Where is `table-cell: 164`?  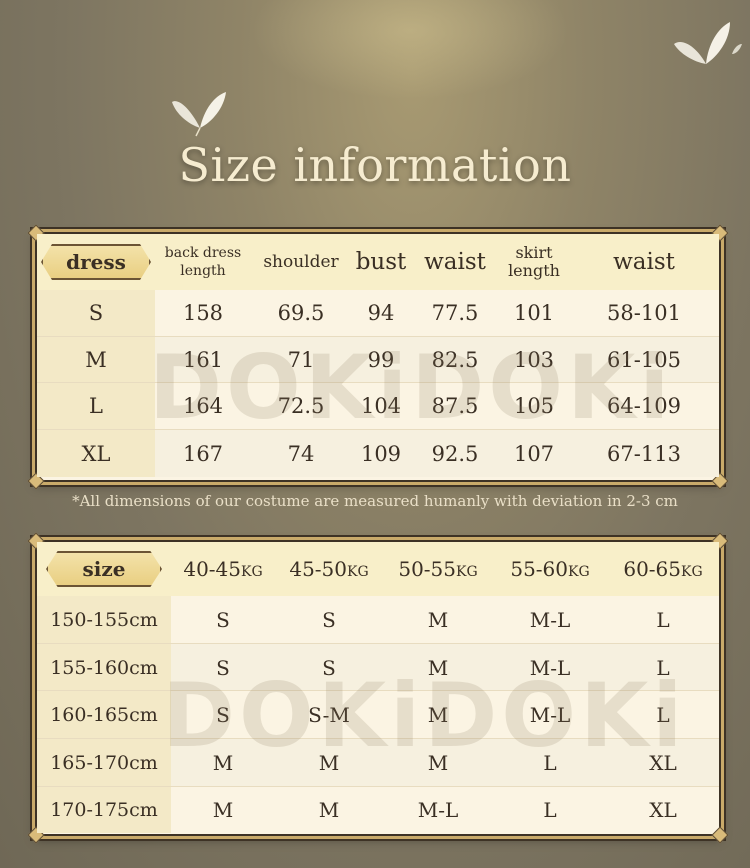 table-cell: 164 is located at coordinates (203, 406).